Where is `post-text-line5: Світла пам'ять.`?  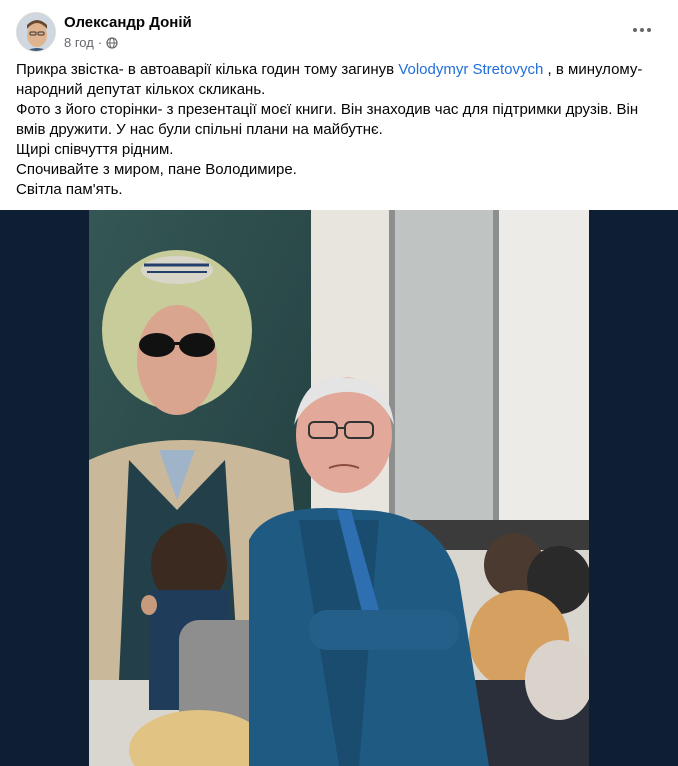 post-text-line5: Світла пам'ять. is located at coordinates (69, 189).